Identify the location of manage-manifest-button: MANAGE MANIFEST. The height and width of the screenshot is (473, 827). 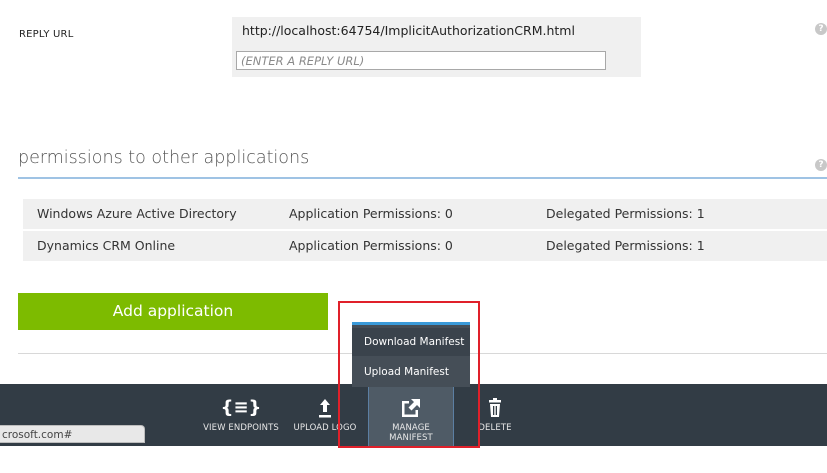
(411, 415).